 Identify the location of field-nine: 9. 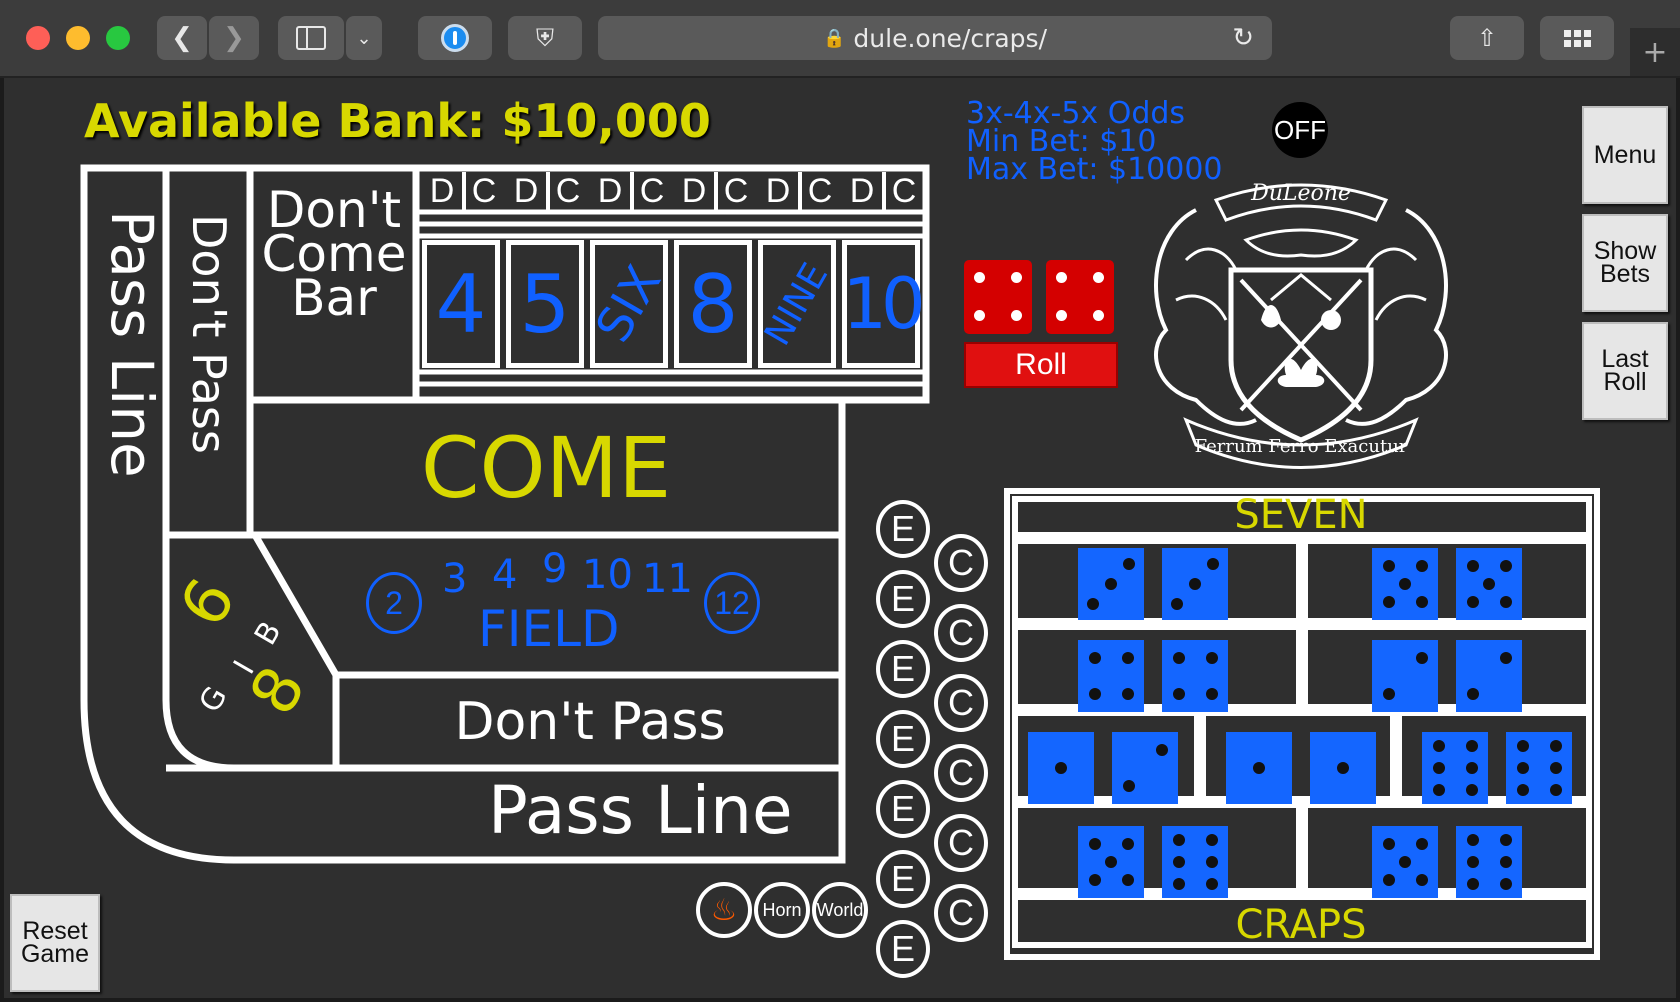
(555, 569).